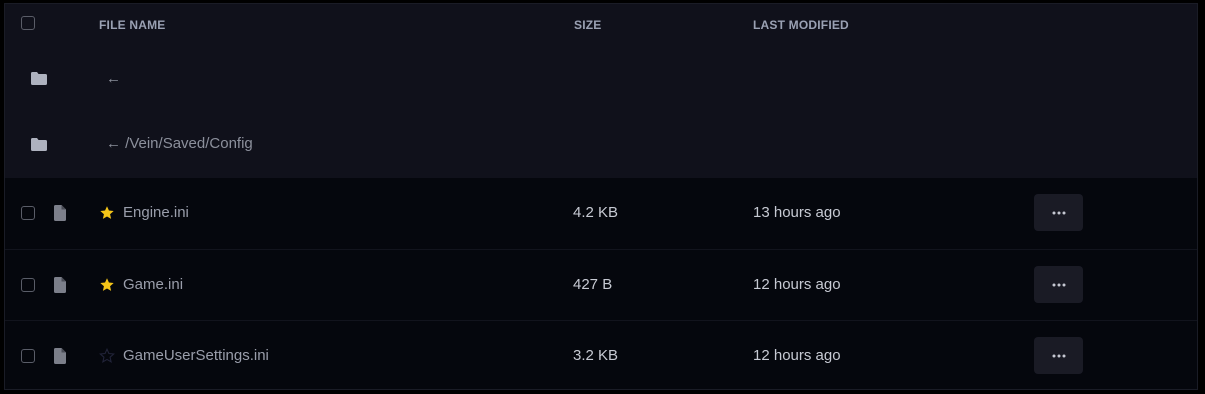  I want to click on file-modified: 13 hours ago, so click(797, 212).